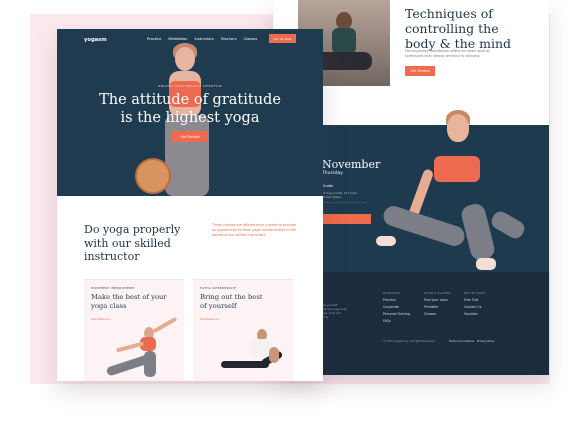 This screenshot has width=578, height=426. What do you see at coordinates (449, 13) in the screenshot?
I see `feature-title-line: Techniques of` at bounding box center [449, 13].